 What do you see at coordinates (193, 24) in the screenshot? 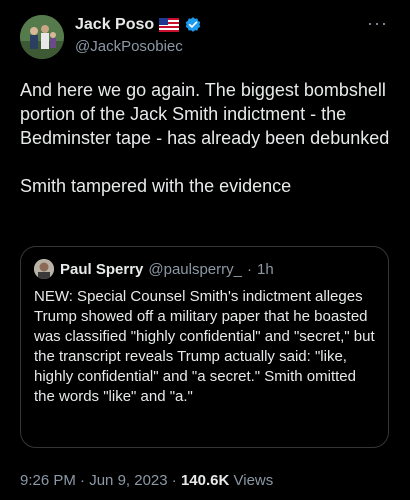
I see `verified-badge-icon` at bounding box center [193, 24].